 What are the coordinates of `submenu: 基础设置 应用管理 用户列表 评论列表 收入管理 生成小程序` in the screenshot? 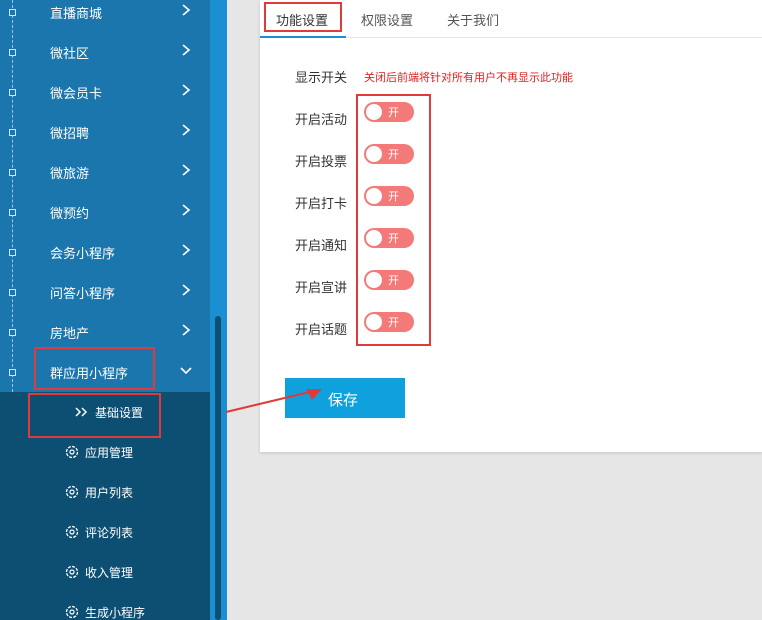 It's located at (105, 506).